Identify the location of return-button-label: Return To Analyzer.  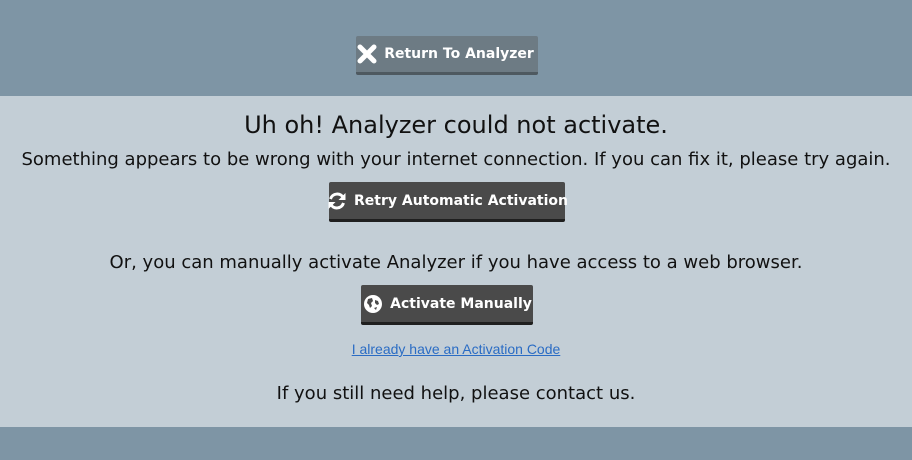
(459, 54).